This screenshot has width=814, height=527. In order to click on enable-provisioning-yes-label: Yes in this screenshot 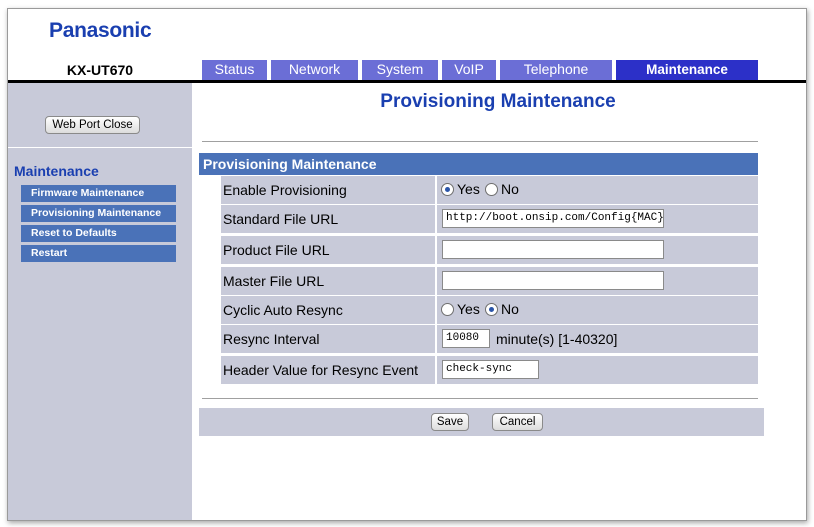, I will do `click(468, 189)`.